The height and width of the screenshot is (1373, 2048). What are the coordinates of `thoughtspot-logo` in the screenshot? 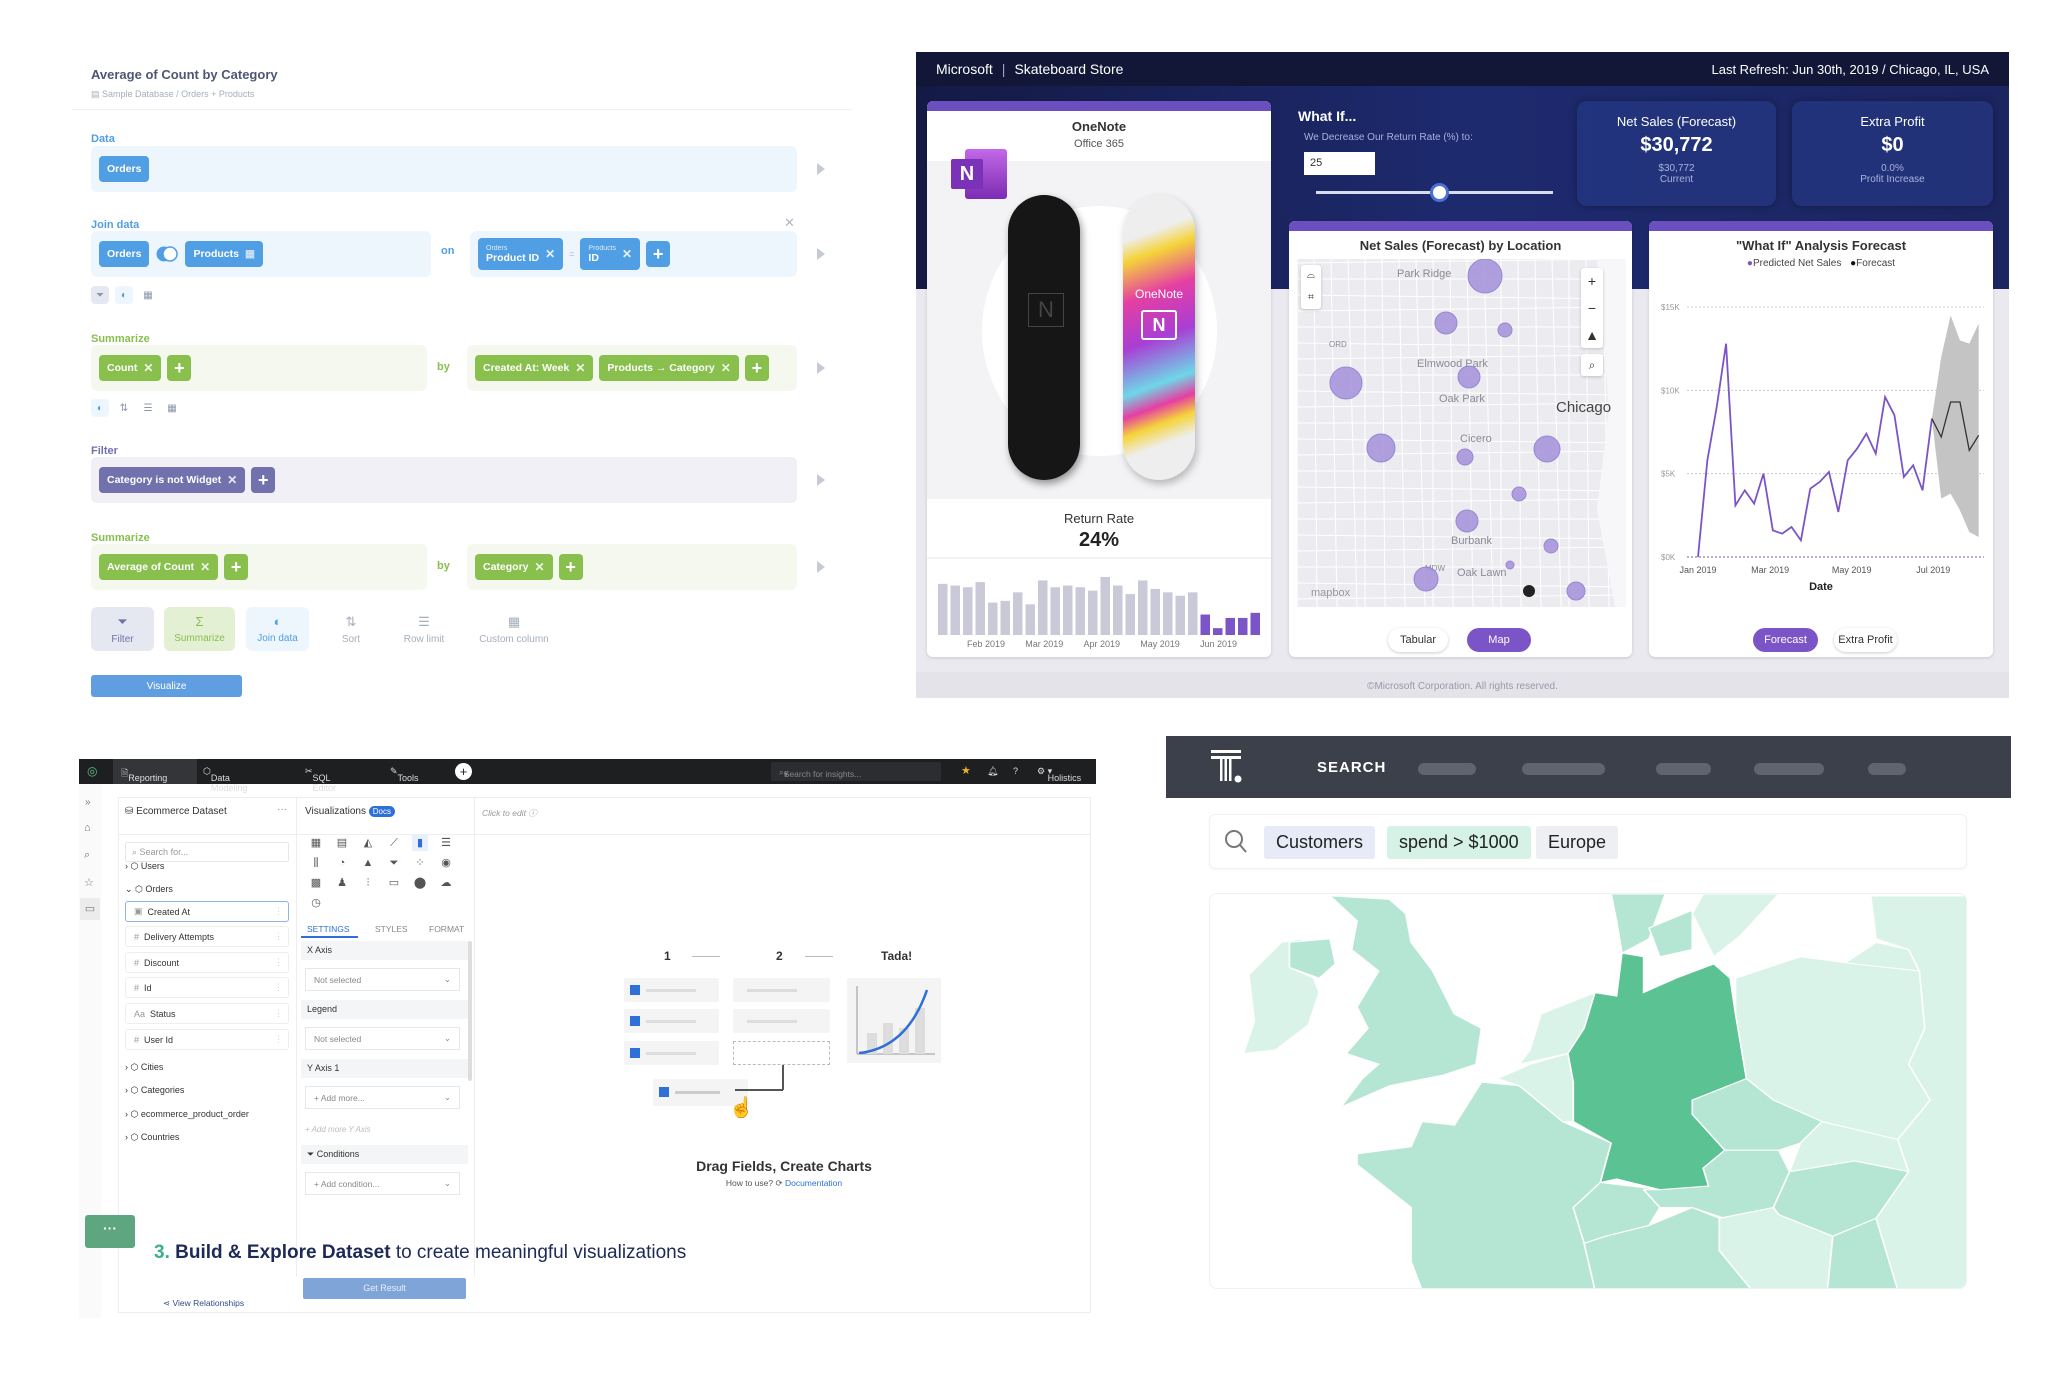 It's located at (1228, 768).